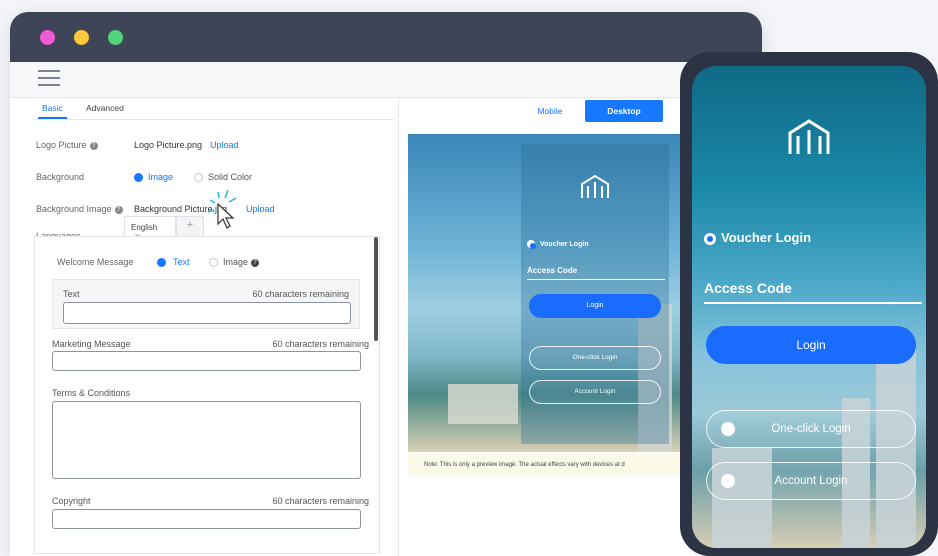 The image size is (938, 556). What do you see at coordinates (206, 440) in the screenshot?
I see `terms-textarea` at bounding box center [206, 440].